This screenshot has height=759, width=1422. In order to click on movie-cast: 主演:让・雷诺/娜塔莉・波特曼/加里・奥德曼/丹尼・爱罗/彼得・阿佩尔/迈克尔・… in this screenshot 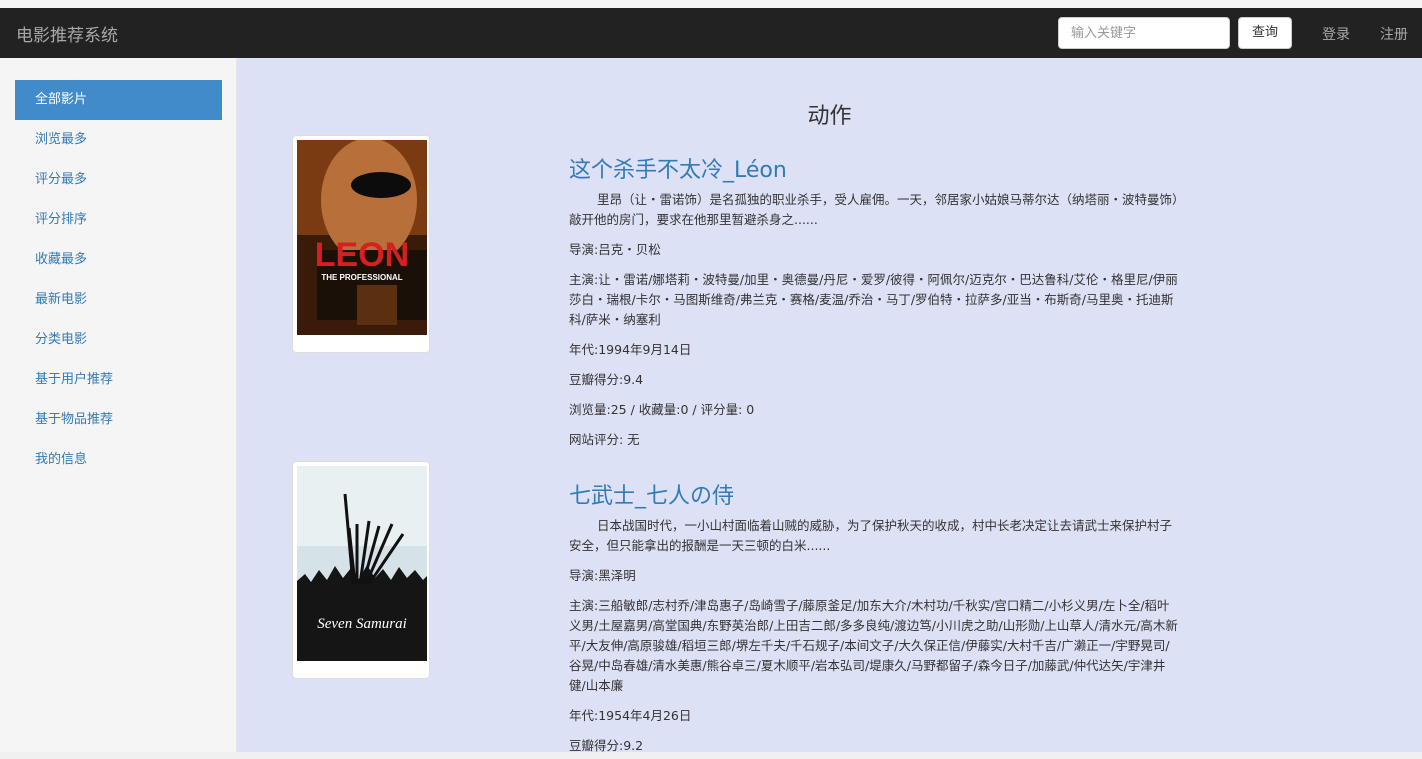, I will do `click(873, 299)`.